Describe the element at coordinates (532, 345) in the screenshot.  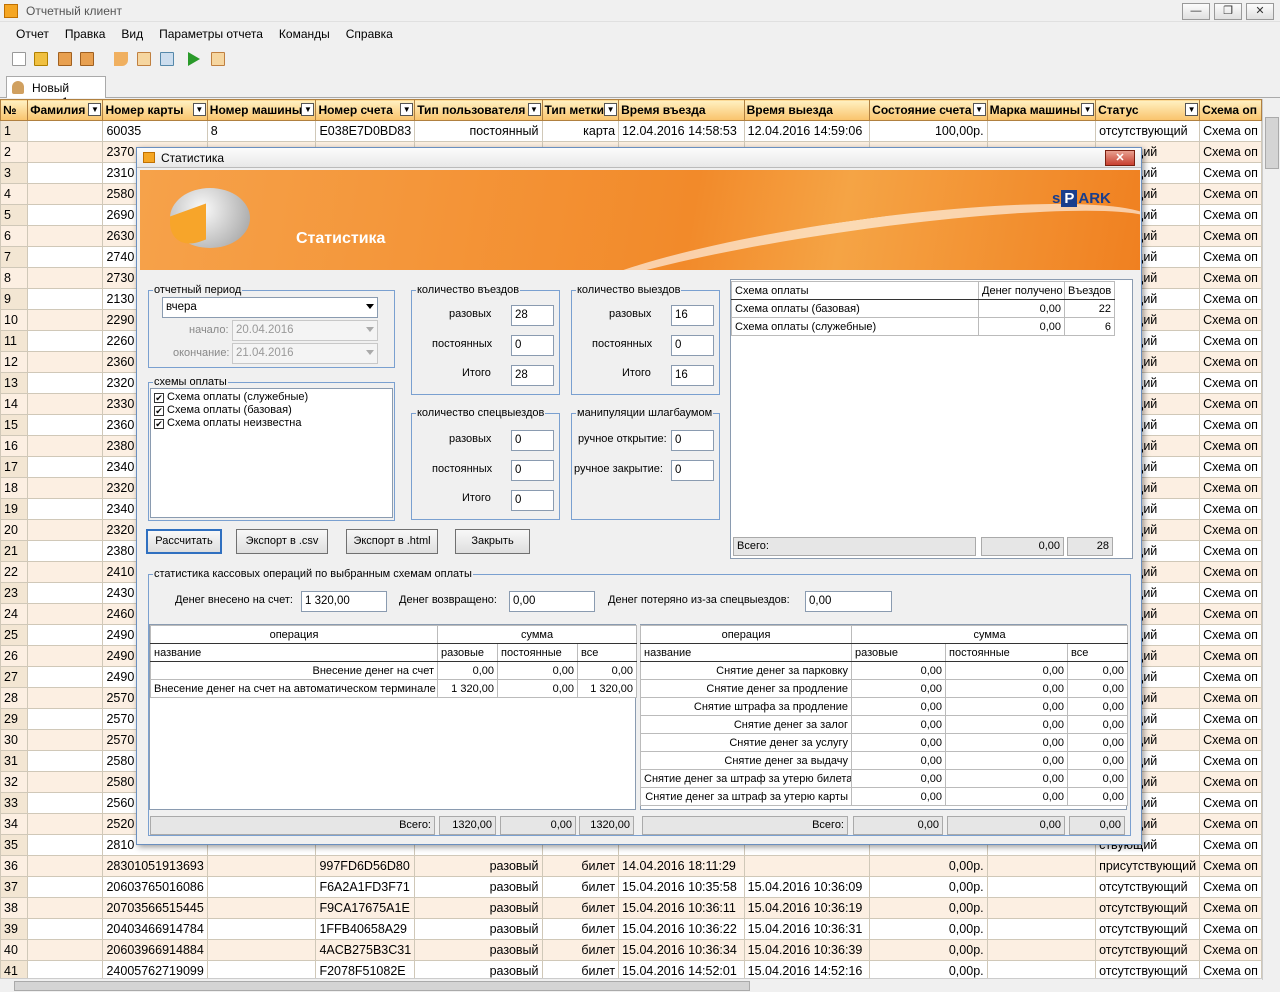
I see `entries-regular-field: 0` at that location.